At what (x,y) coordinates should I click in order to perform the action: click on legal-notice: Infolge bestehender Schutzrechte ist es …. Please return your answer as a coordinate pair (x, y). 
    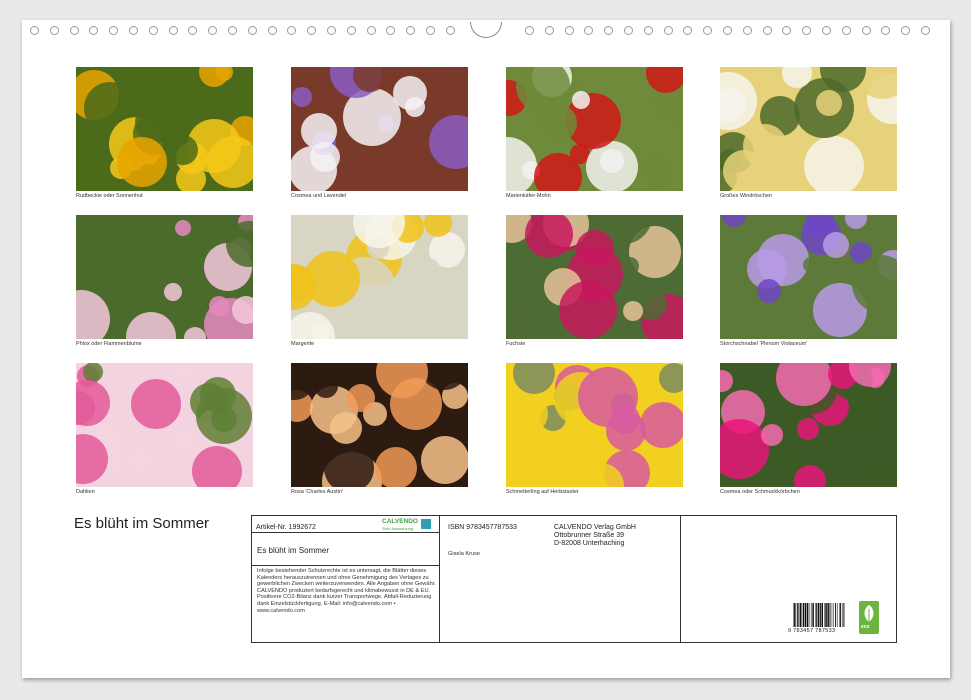
    Looking at the image, I should click on (346, 591).